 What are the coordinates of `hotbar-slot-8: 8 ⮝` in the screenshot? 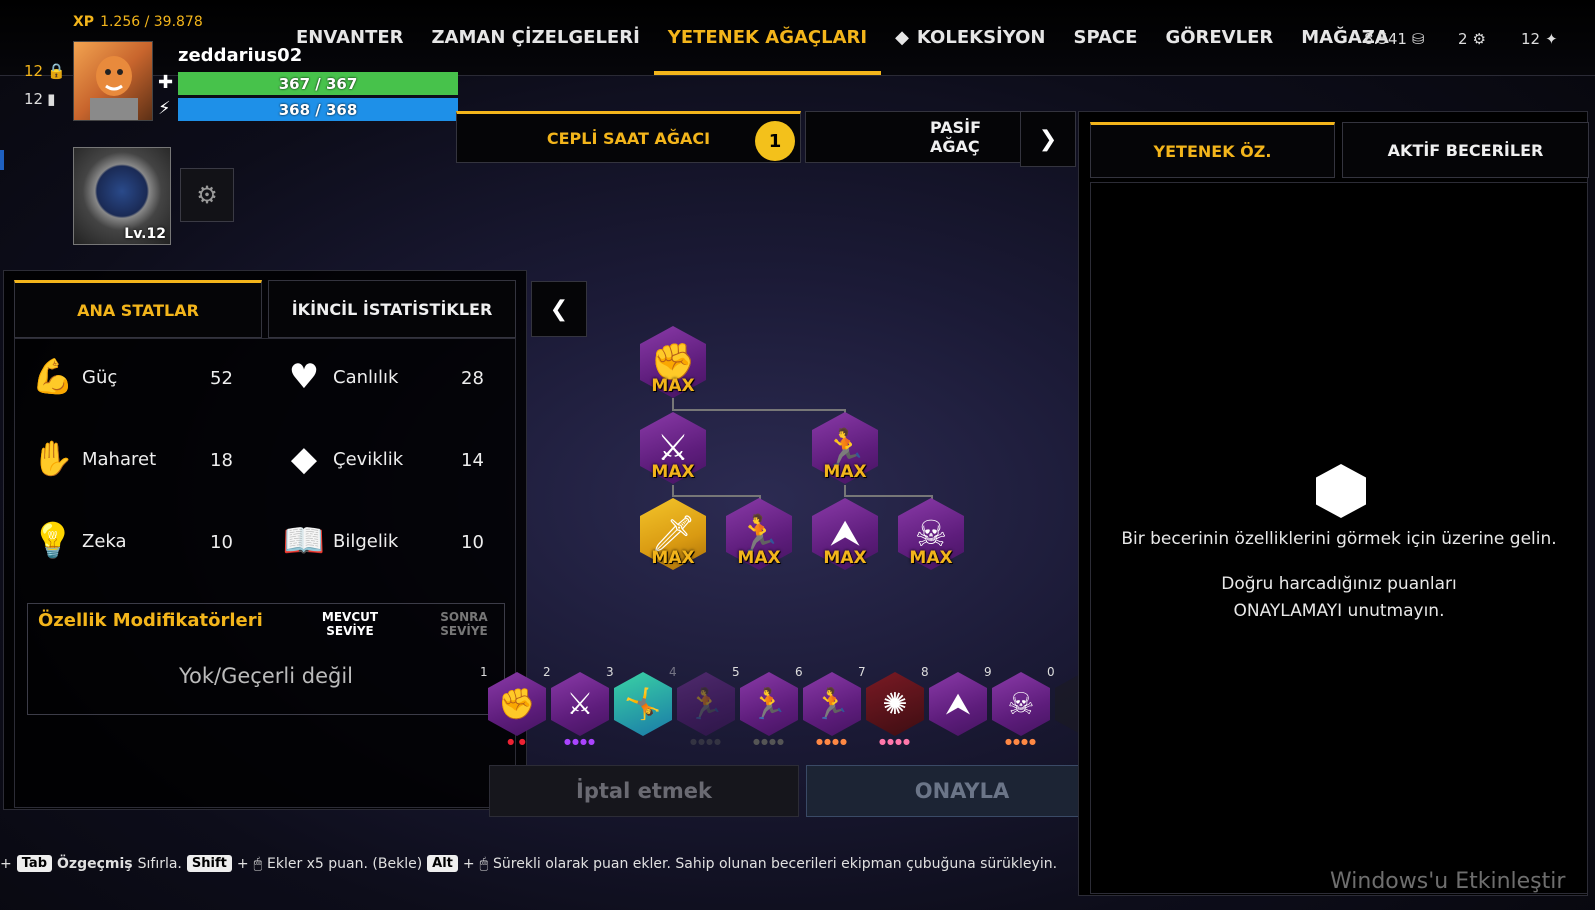 It's located at (954, 700).